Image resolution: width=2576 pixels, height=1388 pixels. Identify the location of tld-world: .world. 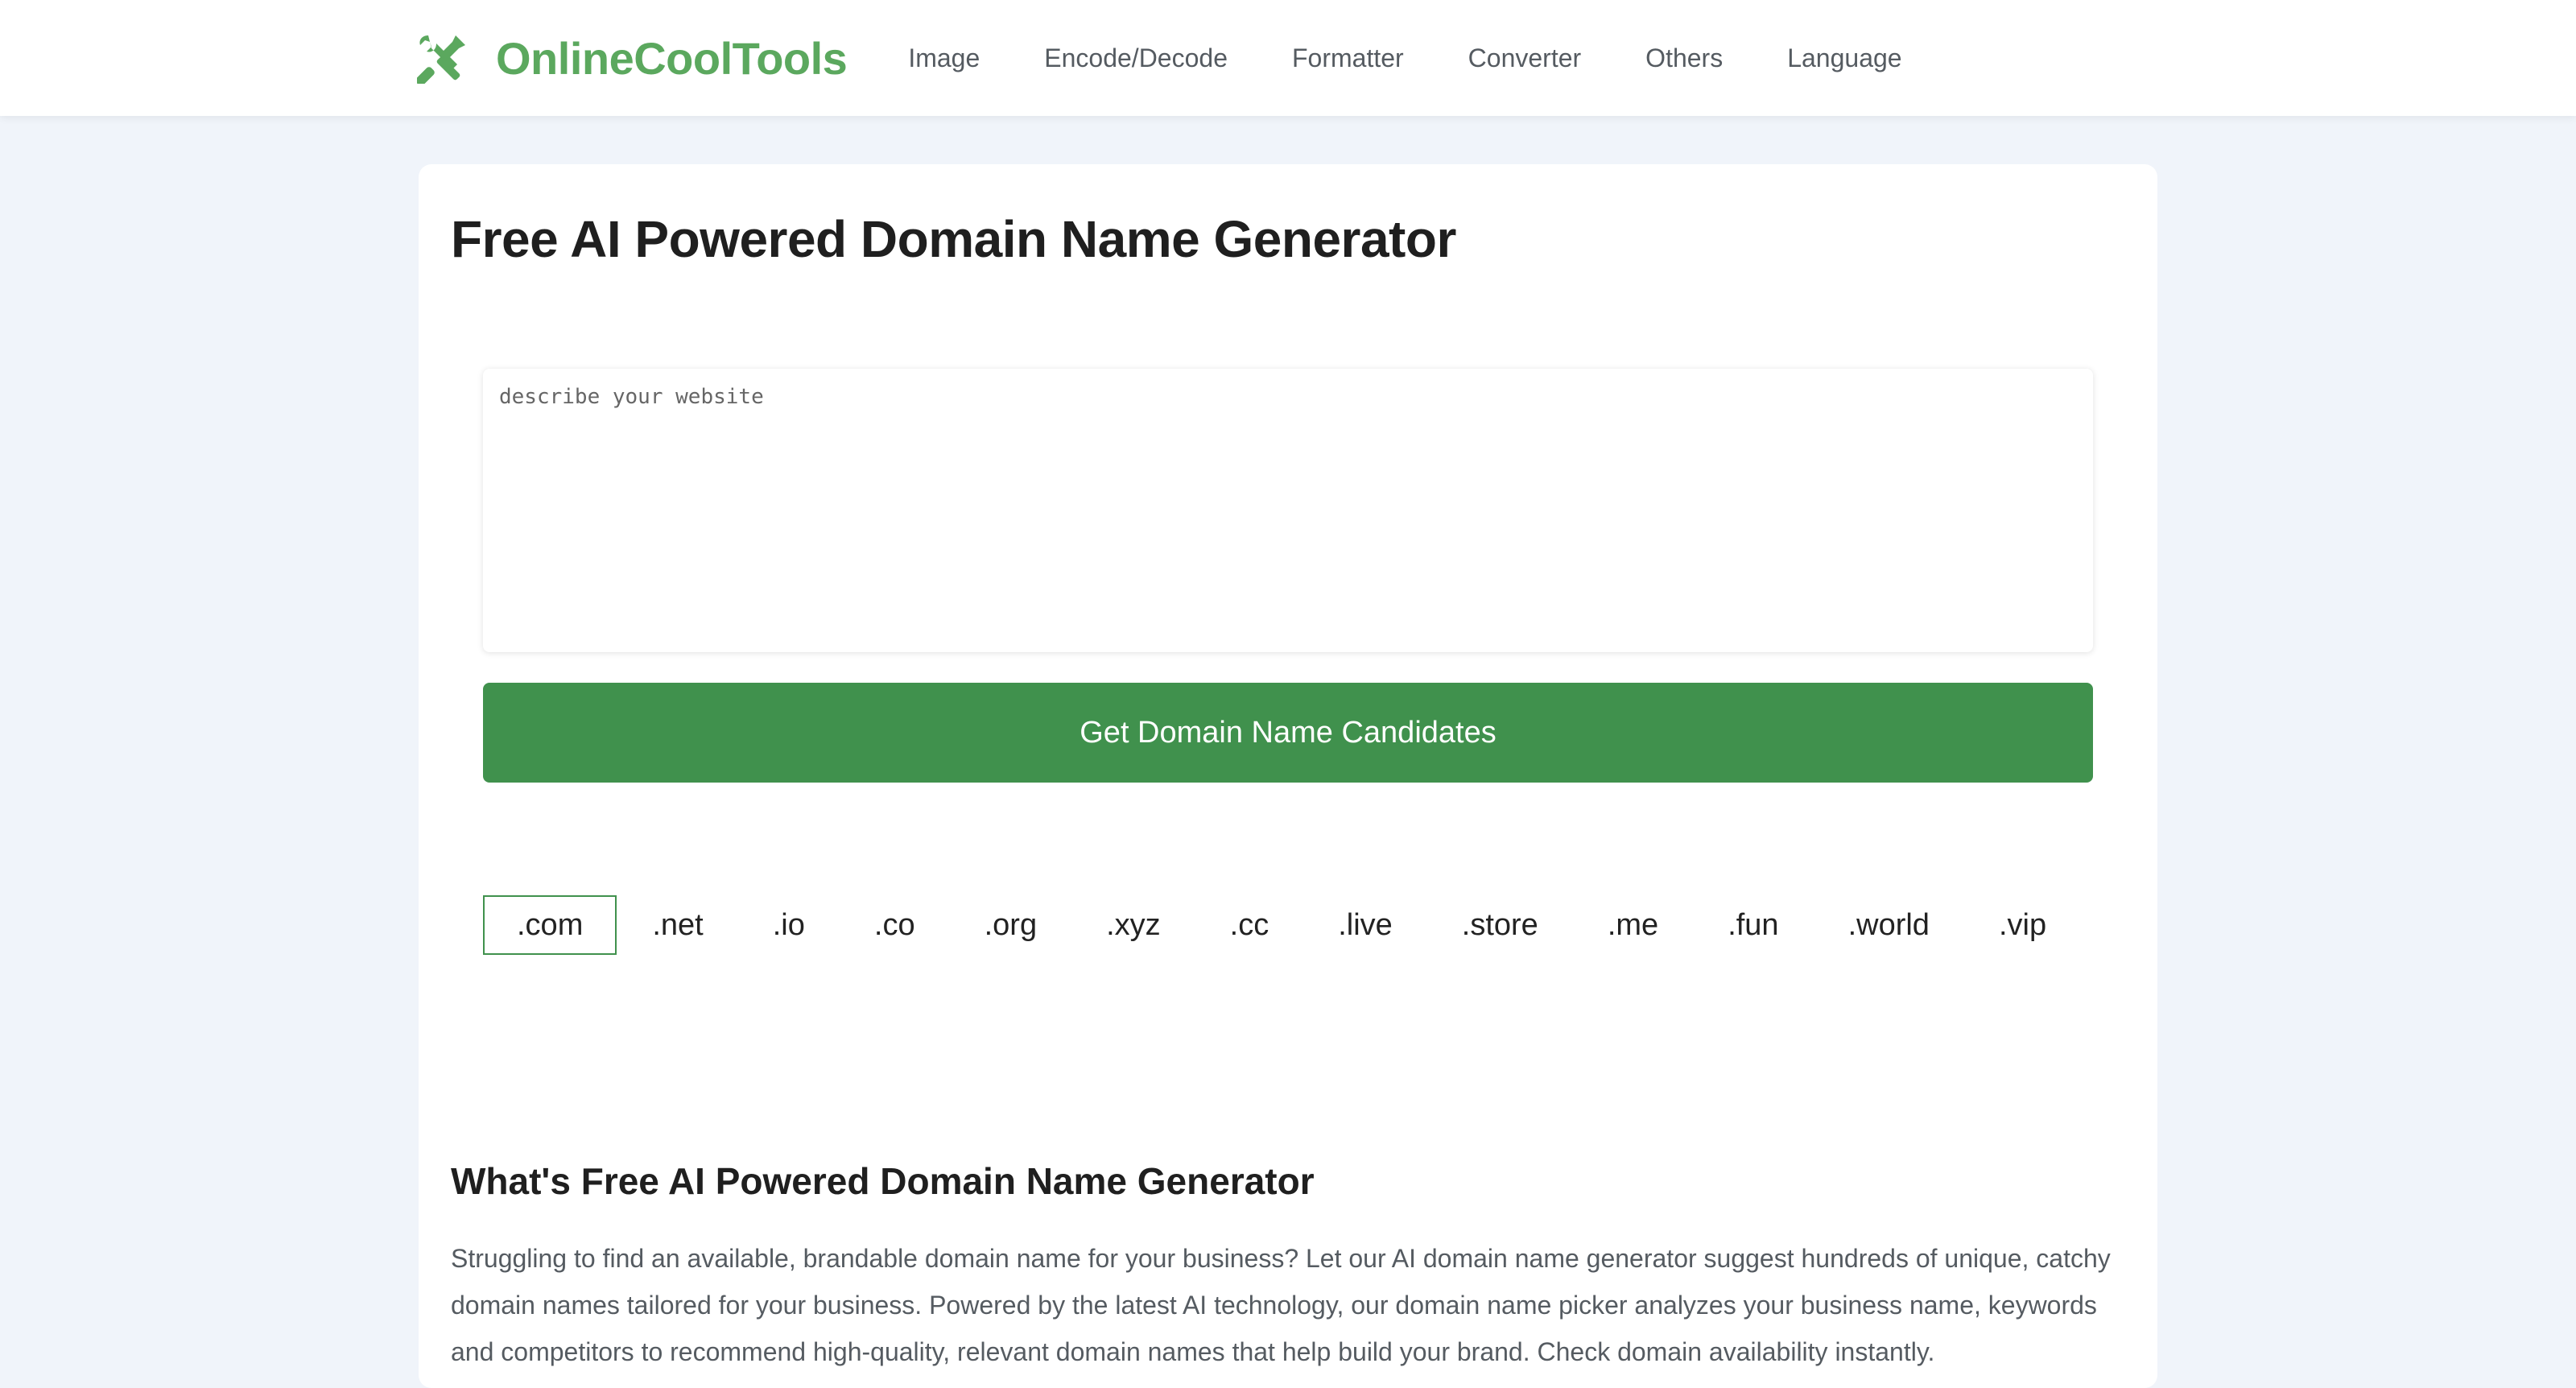
(1888, 925).